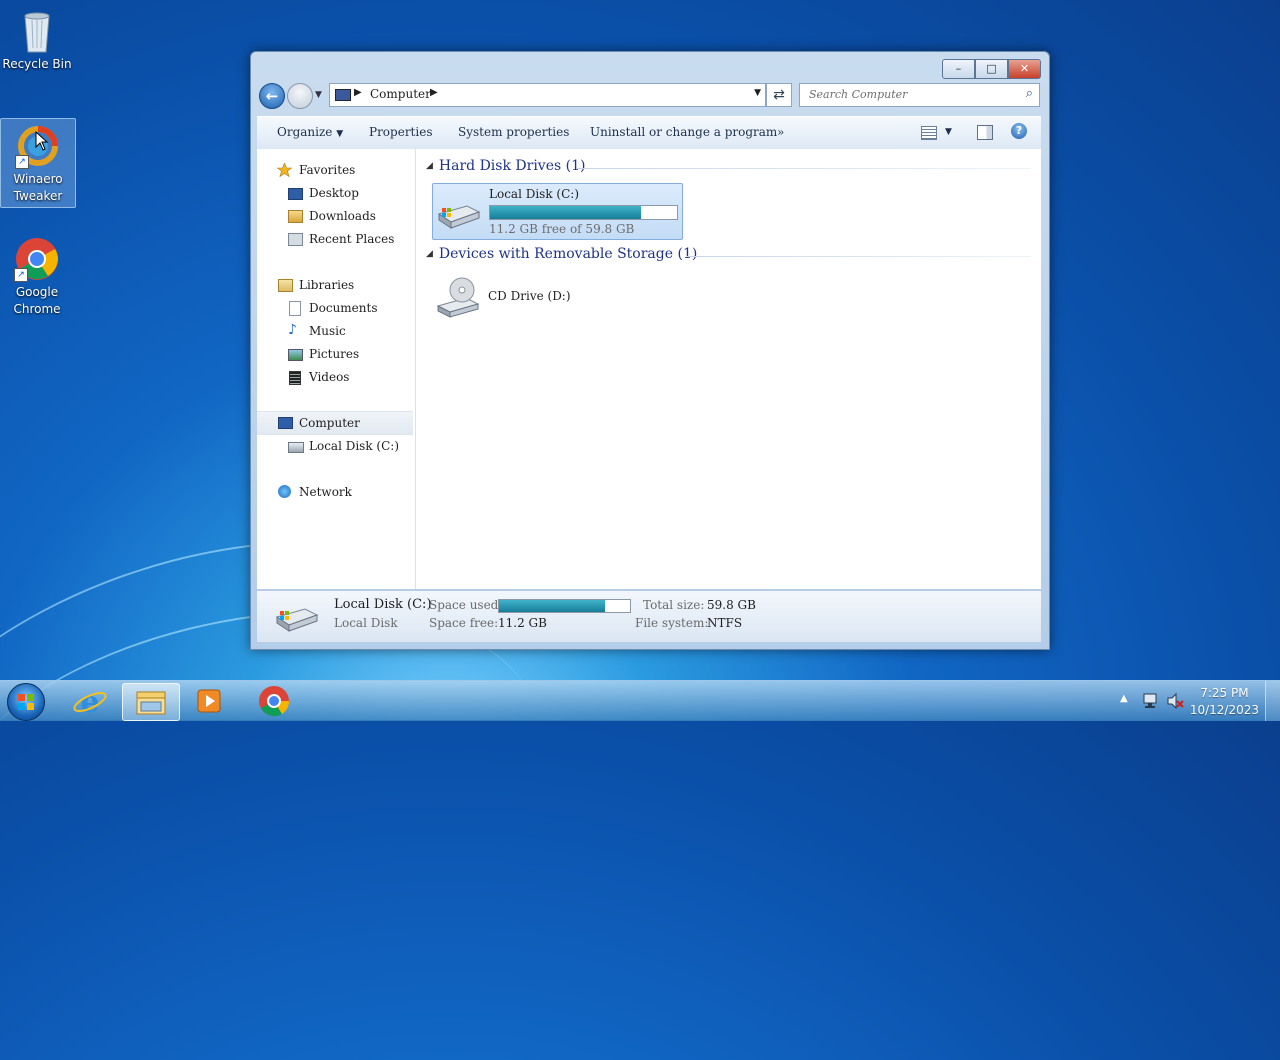 Image resolution: width=1280 pixels, height=1060 pixels. Describe the element at coordinates (1019, 131) in the screenshot. I see `help-icon: ?` at that location.